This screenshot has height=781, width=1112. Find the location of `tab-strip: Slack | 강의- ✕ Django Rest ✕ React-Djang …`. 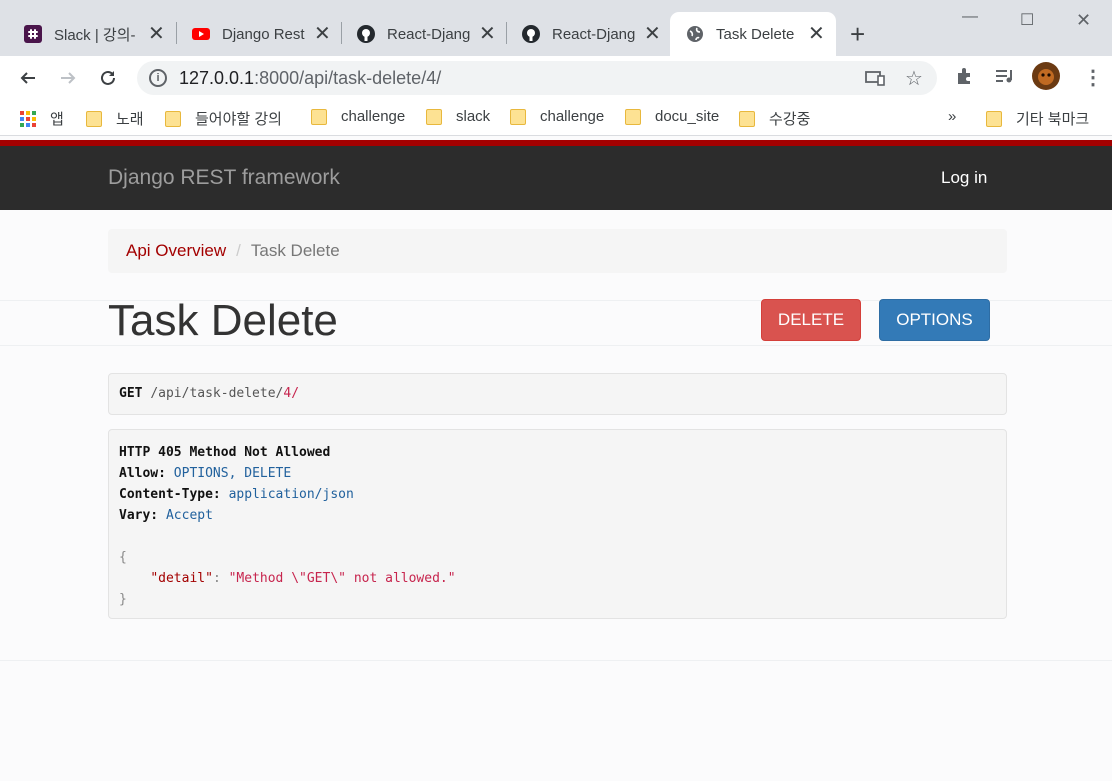

tab-strip: Slack | 강의- ✕ Django Rest ✕ React-Djang … is located at coordinates (556, 28).